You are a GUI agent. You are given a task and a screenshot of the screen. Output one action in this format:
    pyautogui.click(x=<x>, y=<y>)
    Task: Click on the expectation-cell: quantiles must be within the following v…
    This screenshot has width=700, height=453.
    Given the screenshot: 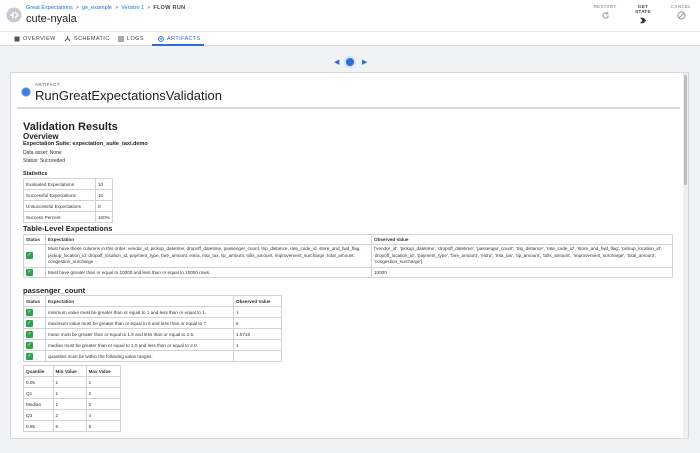 What is the action you would take?
    pyautogui.click(x=139, y=356)
    